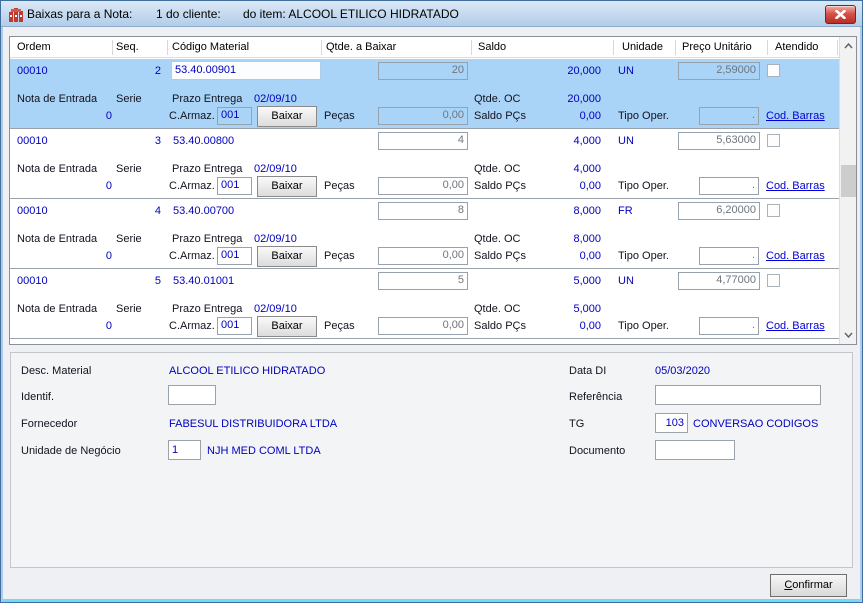  Describe the element at coordinates (204, 281) in the screenshot. I see `codigo-material-value: 53.40.01001` at that location.